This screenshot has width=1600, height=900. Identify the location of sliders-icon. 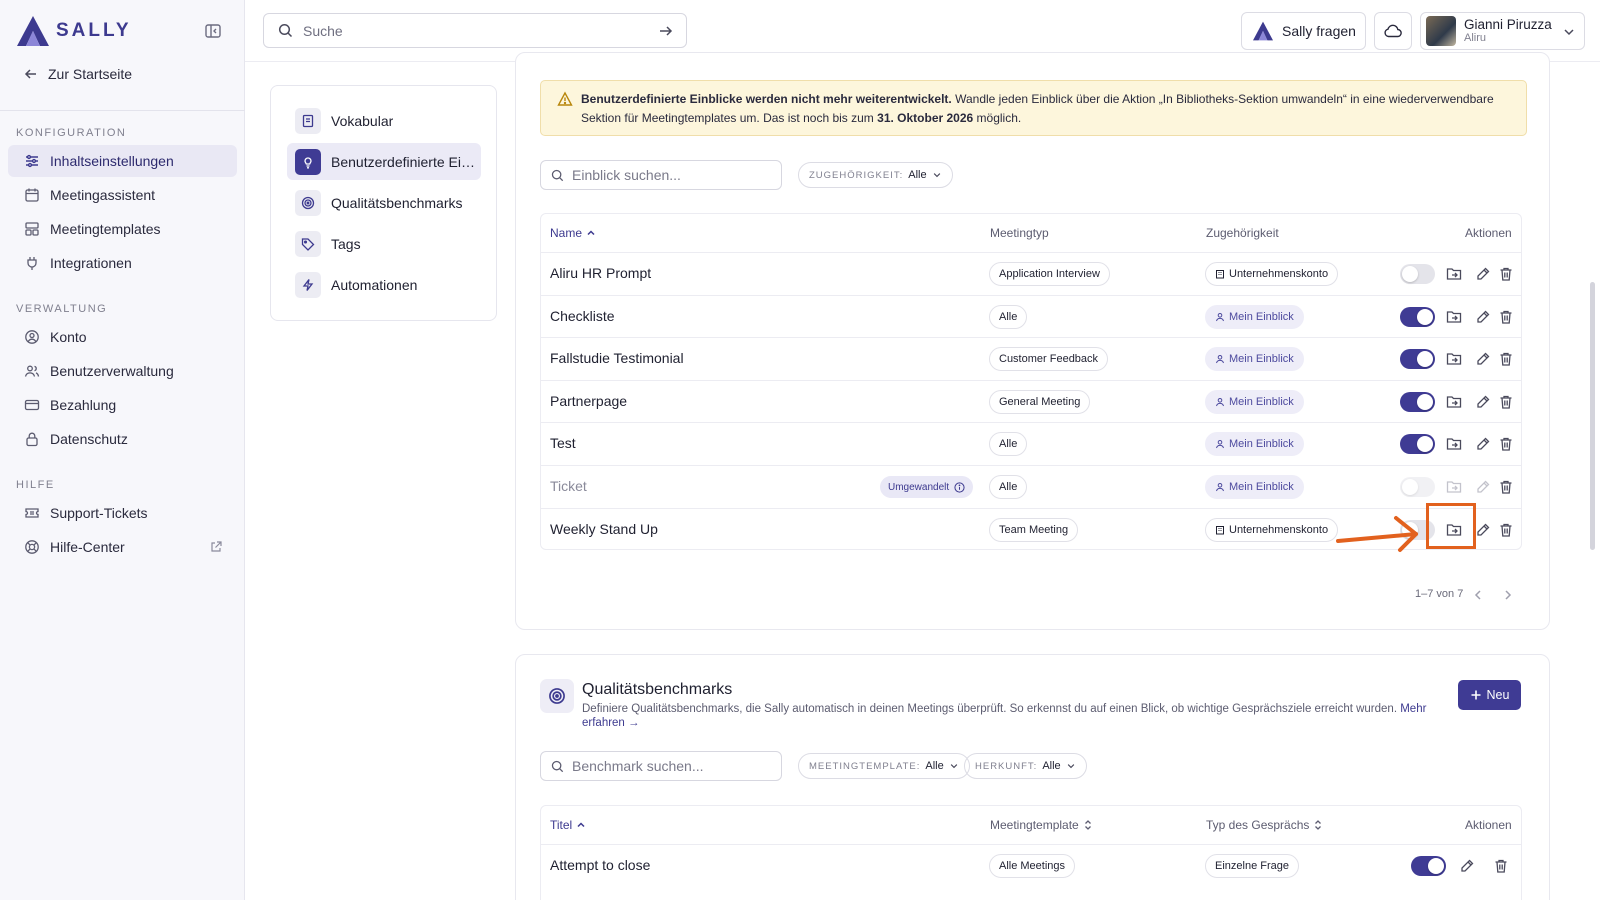
(32, 161).